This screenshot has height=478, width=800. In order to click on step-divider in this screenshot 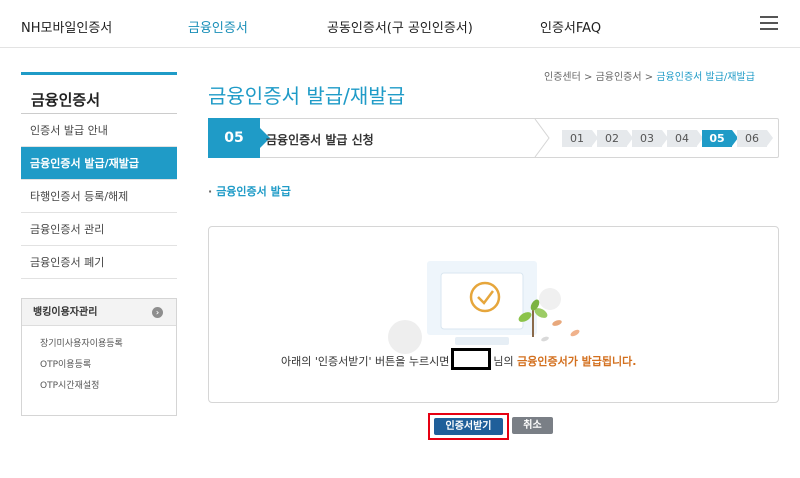, I will do `click(542, 138)`.